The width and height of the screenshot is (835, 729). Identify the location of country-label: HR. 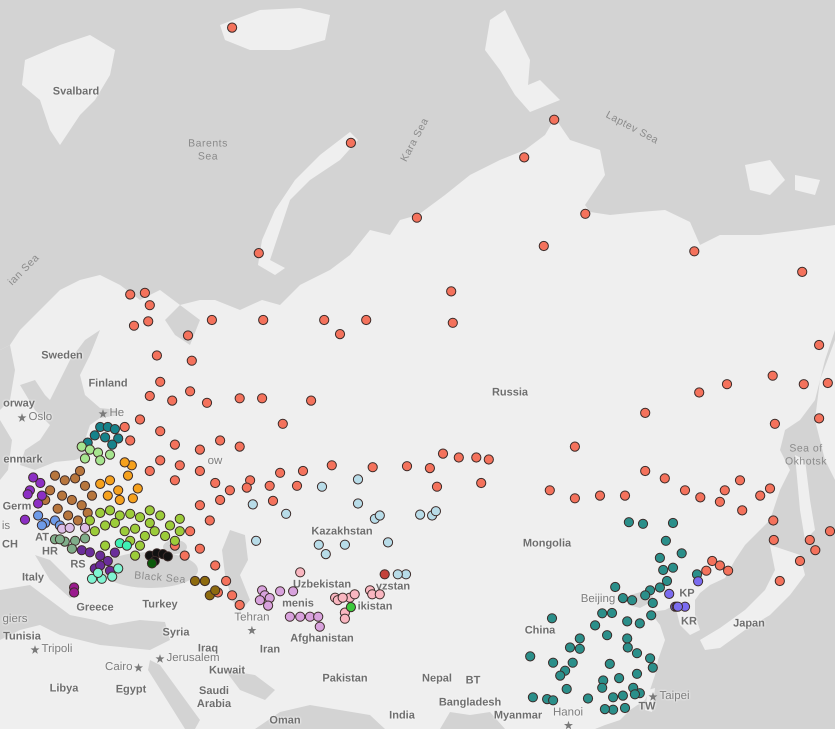
(50, 552).